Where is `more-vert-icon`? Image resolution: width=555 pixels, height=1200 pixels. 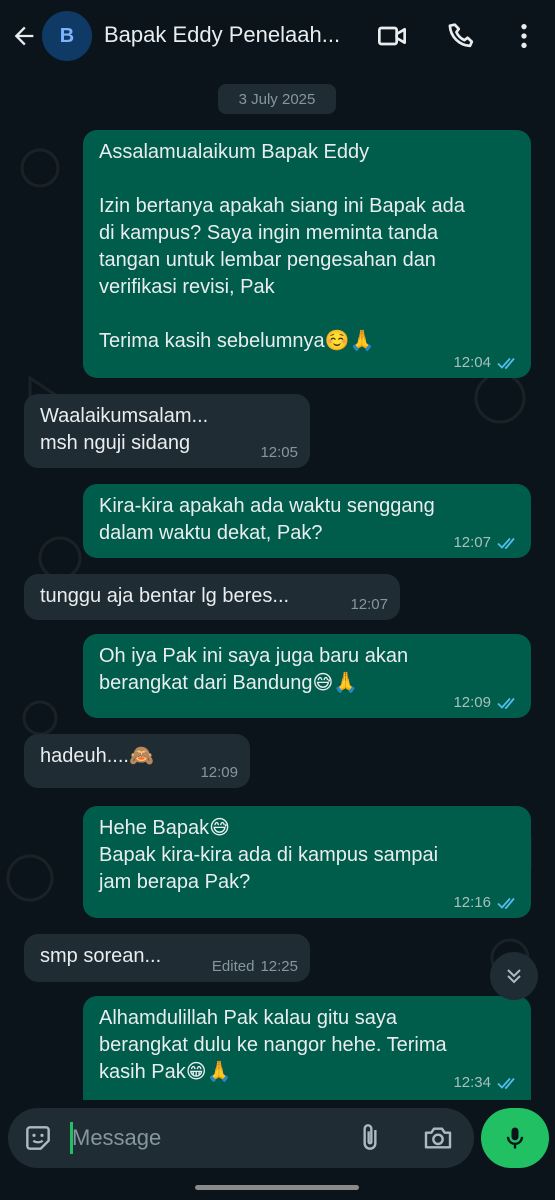
more-vert-icon is located at coordinates (524, 36).